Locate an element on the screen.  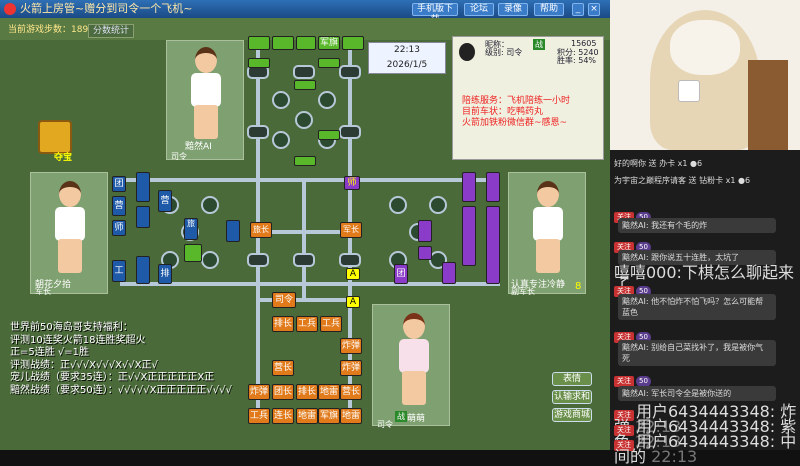
top-flag-piece: 军旗 is located at coordinates (329, 43).